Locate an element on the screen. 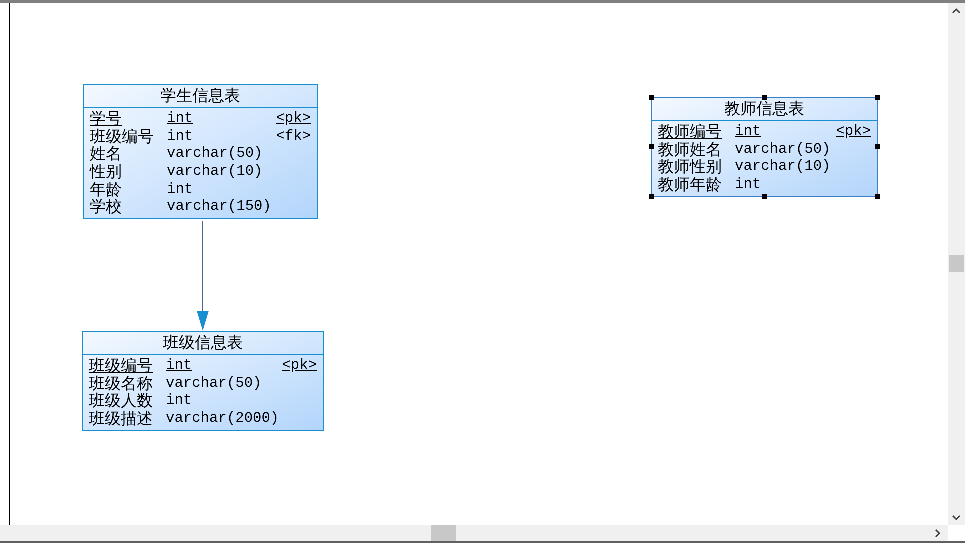 The image size is (965, 543). column-name: 学校 is located at coordinates (106, 207).